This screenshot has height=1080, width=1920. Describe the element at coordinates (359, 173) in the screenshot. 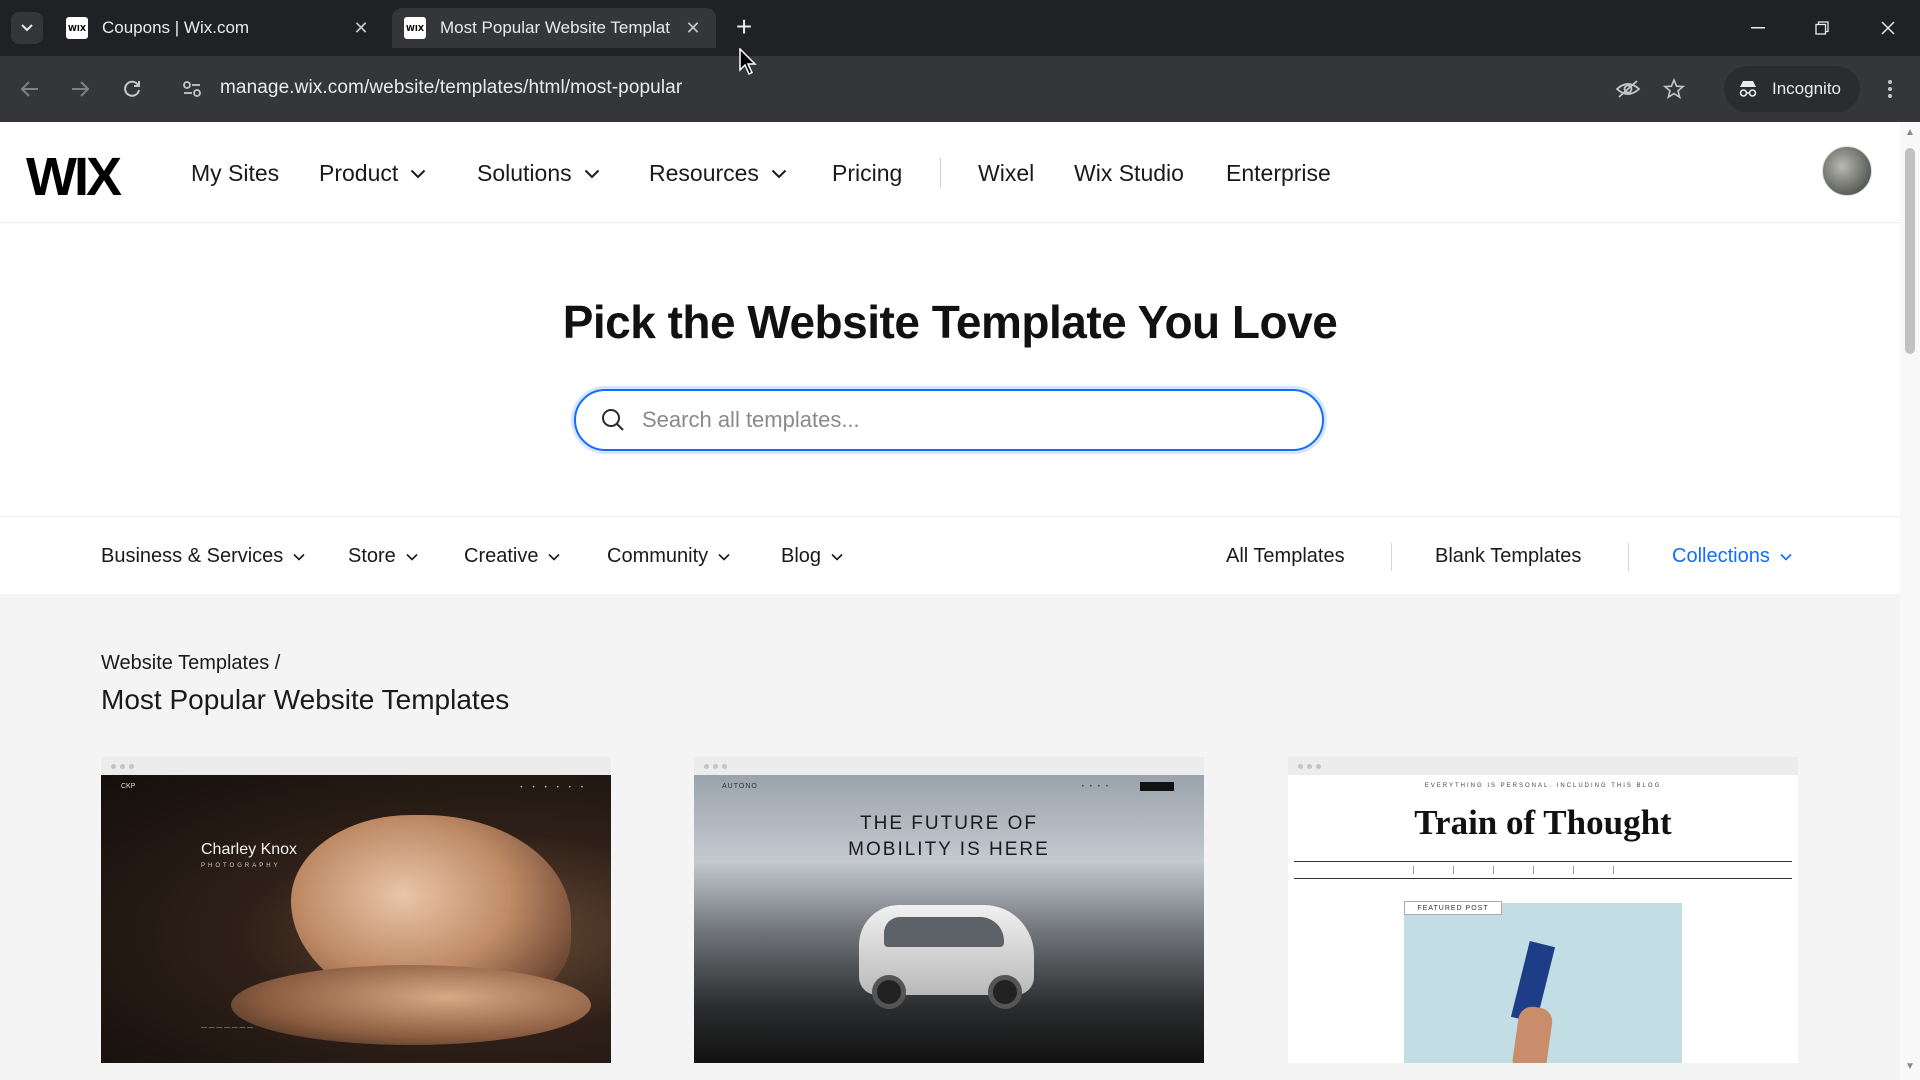

I see `nav-label: Product` at that location.